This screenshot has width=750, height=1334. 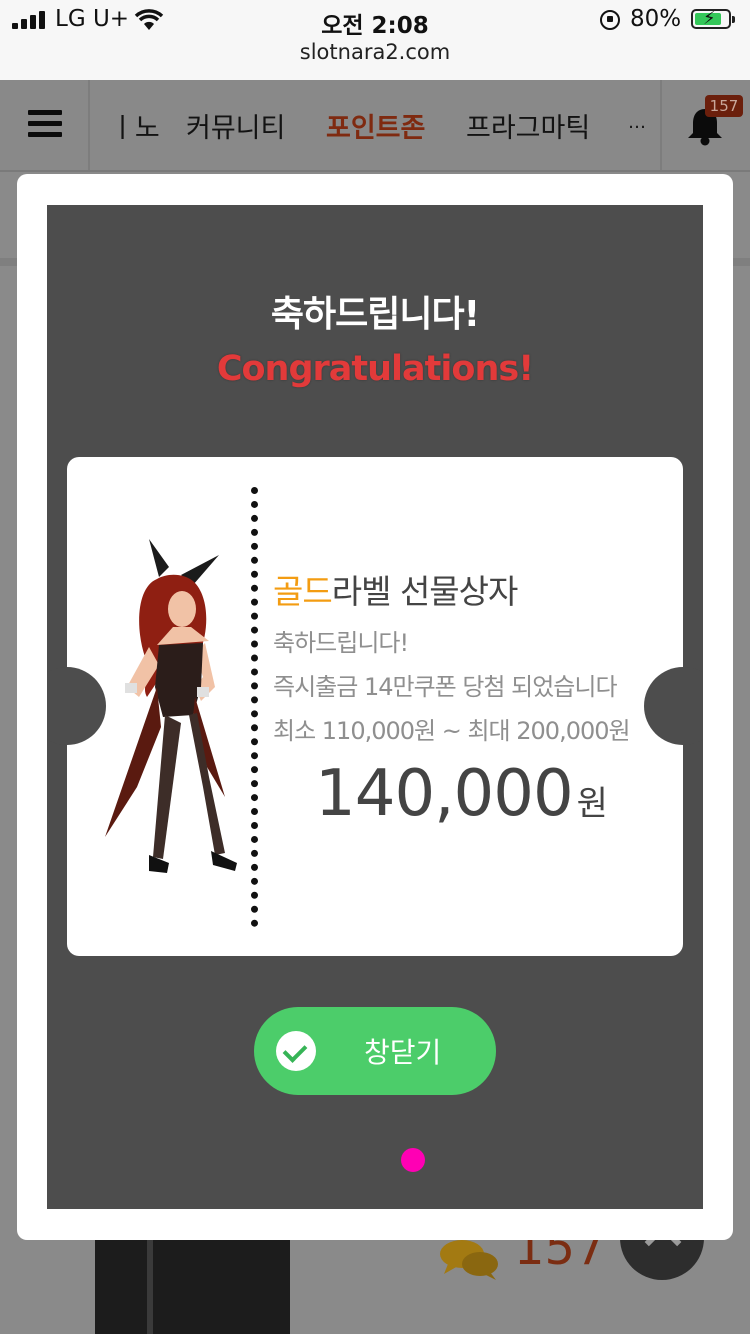 What do you see at coordinates (375, 52) in the screenshot?
I see `address-url: slotnara2.com` at bounding box center [375, 52].